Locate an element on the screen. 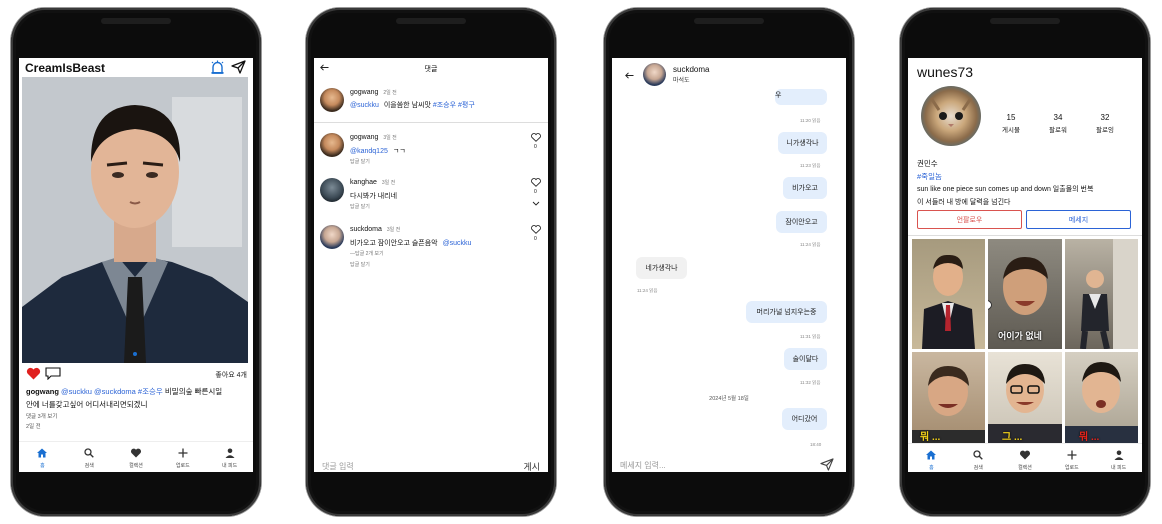 Image resolution: width=1162 pixels, height=524 pixels. profile-avatar is located at coordinates (951, 116).